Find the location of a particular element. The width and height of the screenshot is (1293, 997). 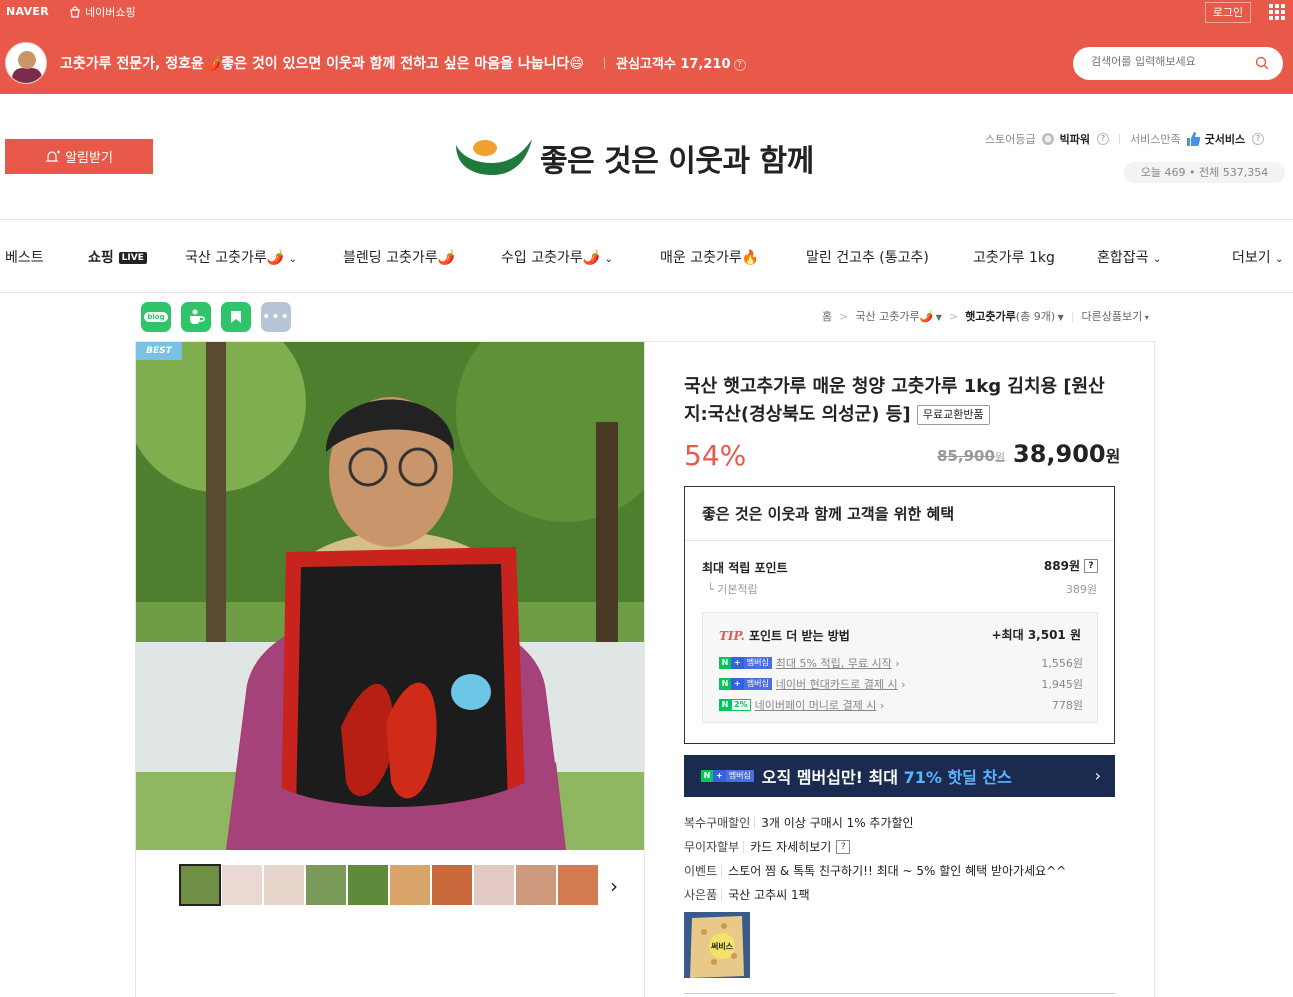

card-detail-link: 카드 자세히보기 is located at coordinates (787, 846).